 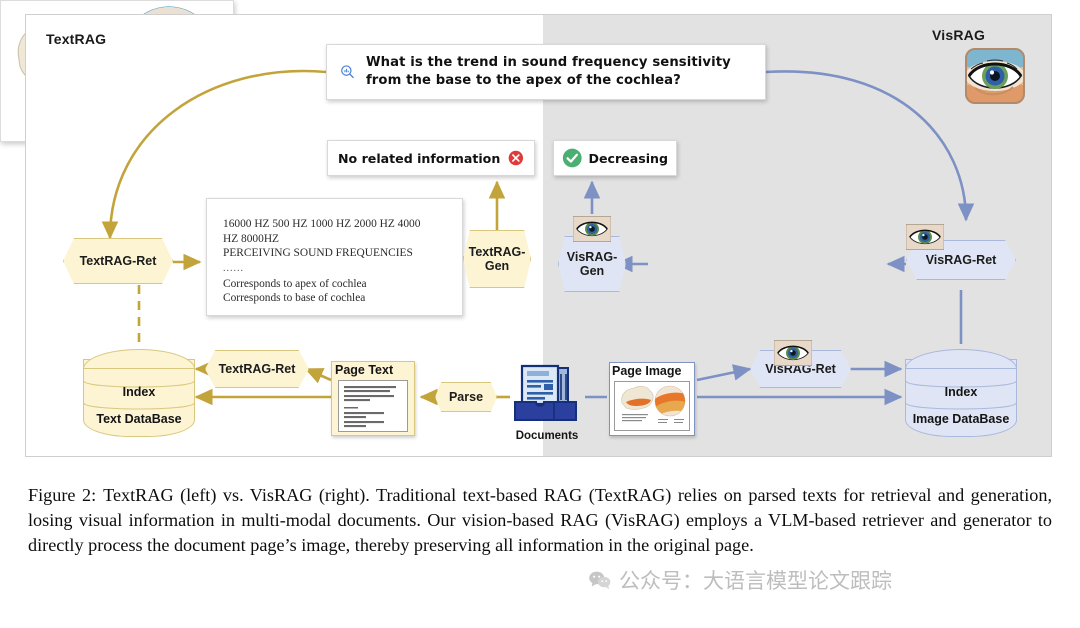 I want to click on success-check-icon, so click(x=572, y=158).